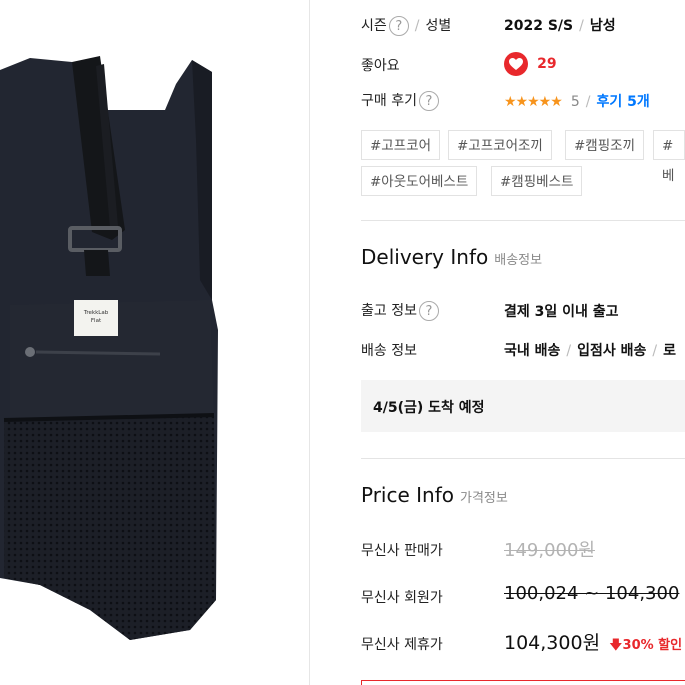  What do you see at coordinates (623, 102) in the screenshot?
I see `review-link: 후기 5개` at bounding box center [623, 102].